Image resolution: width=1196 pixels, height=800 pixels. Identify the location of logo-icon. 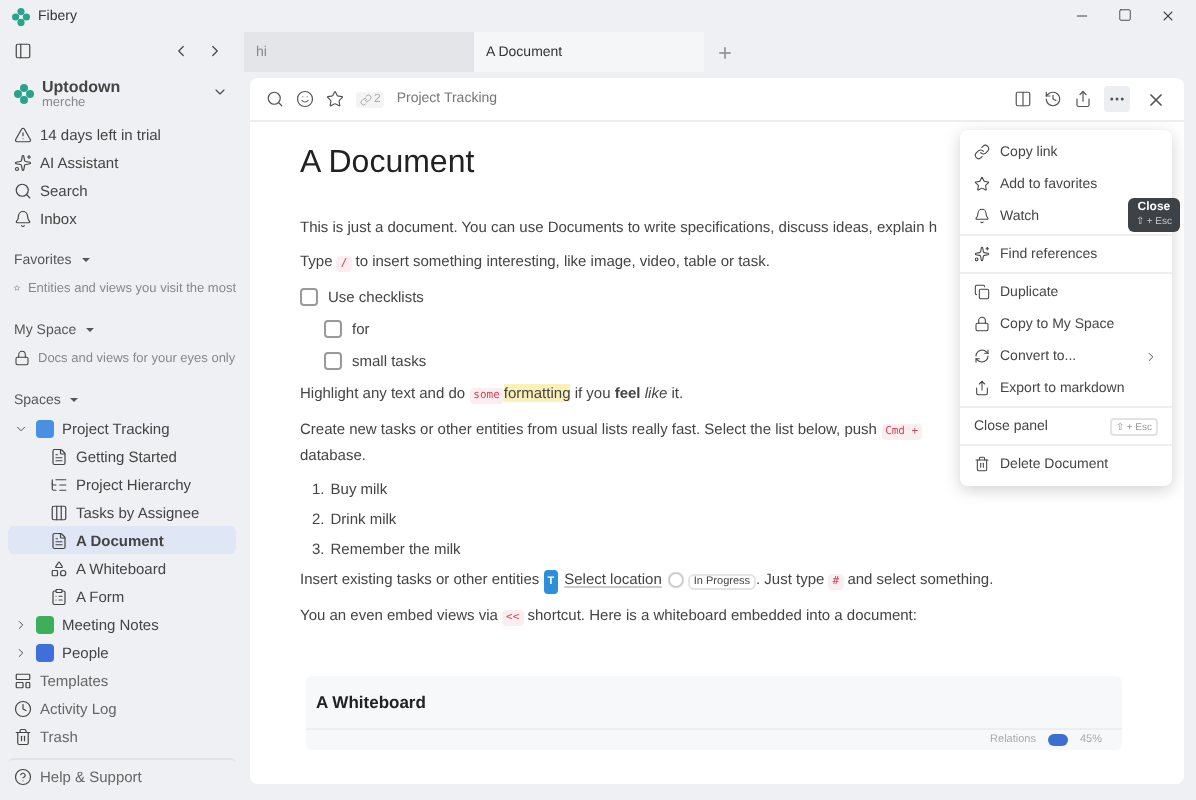
(21, 16).